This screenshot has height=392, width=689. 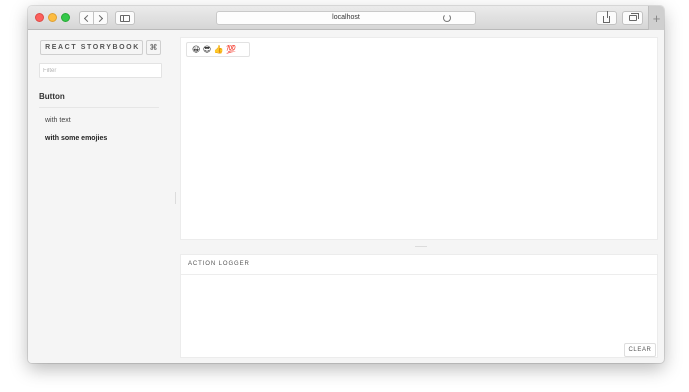 I want to click on story-kind-title: Button, so click(x=52, y=96).